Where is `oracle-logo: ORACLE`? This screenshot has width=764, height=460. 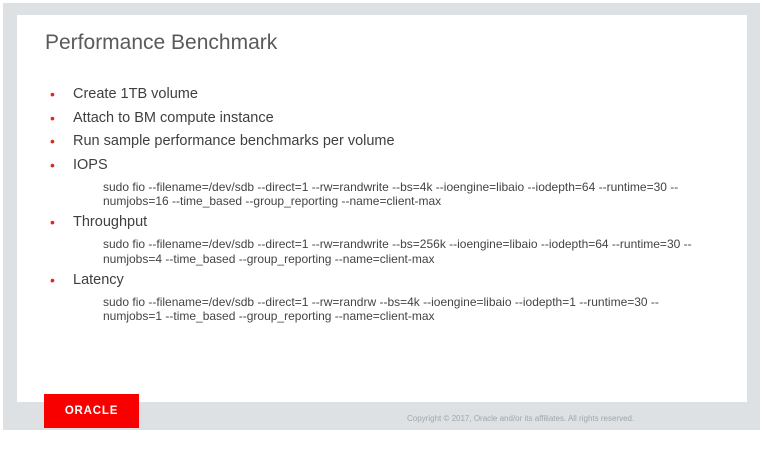 oracle-logo: ORACLE is located at coordinates (91, 411).